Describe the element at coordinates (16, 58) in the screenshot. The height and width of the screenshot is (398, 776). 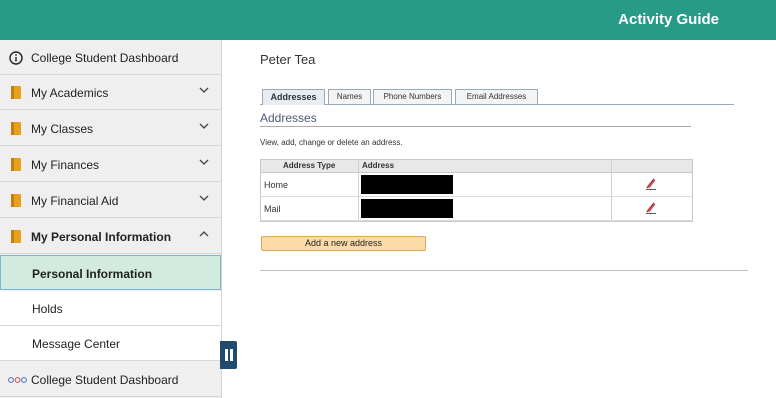
I see `info-circle-icon` at that location.